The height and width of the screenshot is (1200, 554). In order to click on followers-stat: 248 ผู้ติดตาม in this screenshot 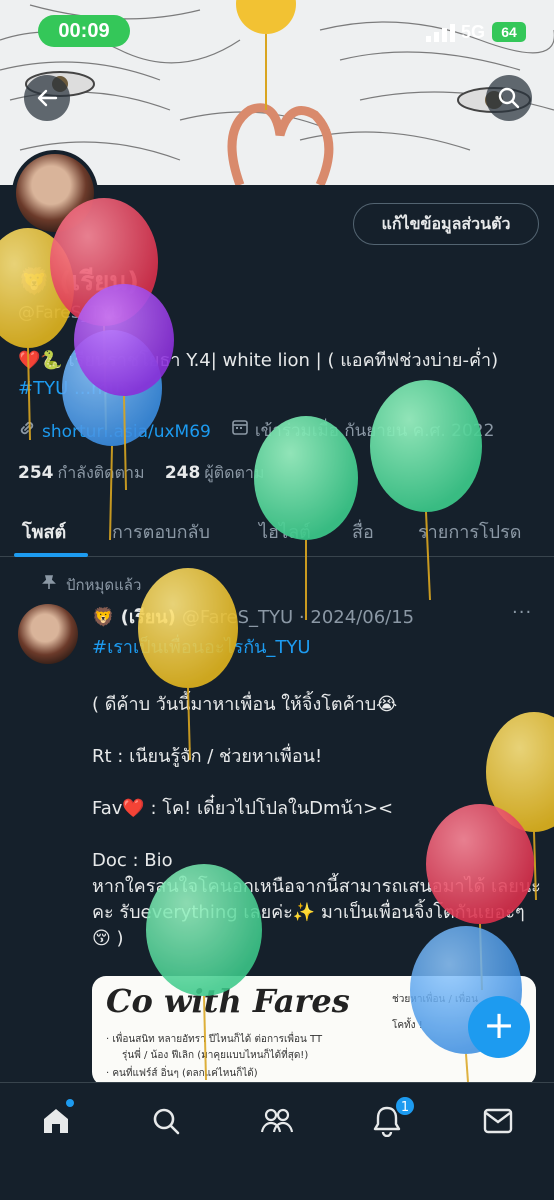, I will do `click(214, 473)`.